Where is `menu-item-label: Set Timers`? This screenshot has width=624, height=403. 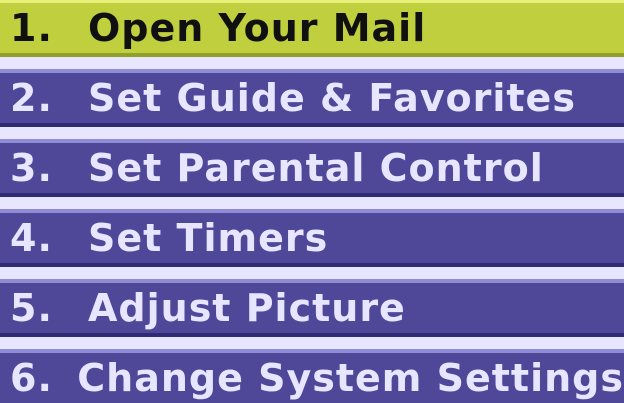 menu-item-label: Set Timers is located at coordinates (208, 238).